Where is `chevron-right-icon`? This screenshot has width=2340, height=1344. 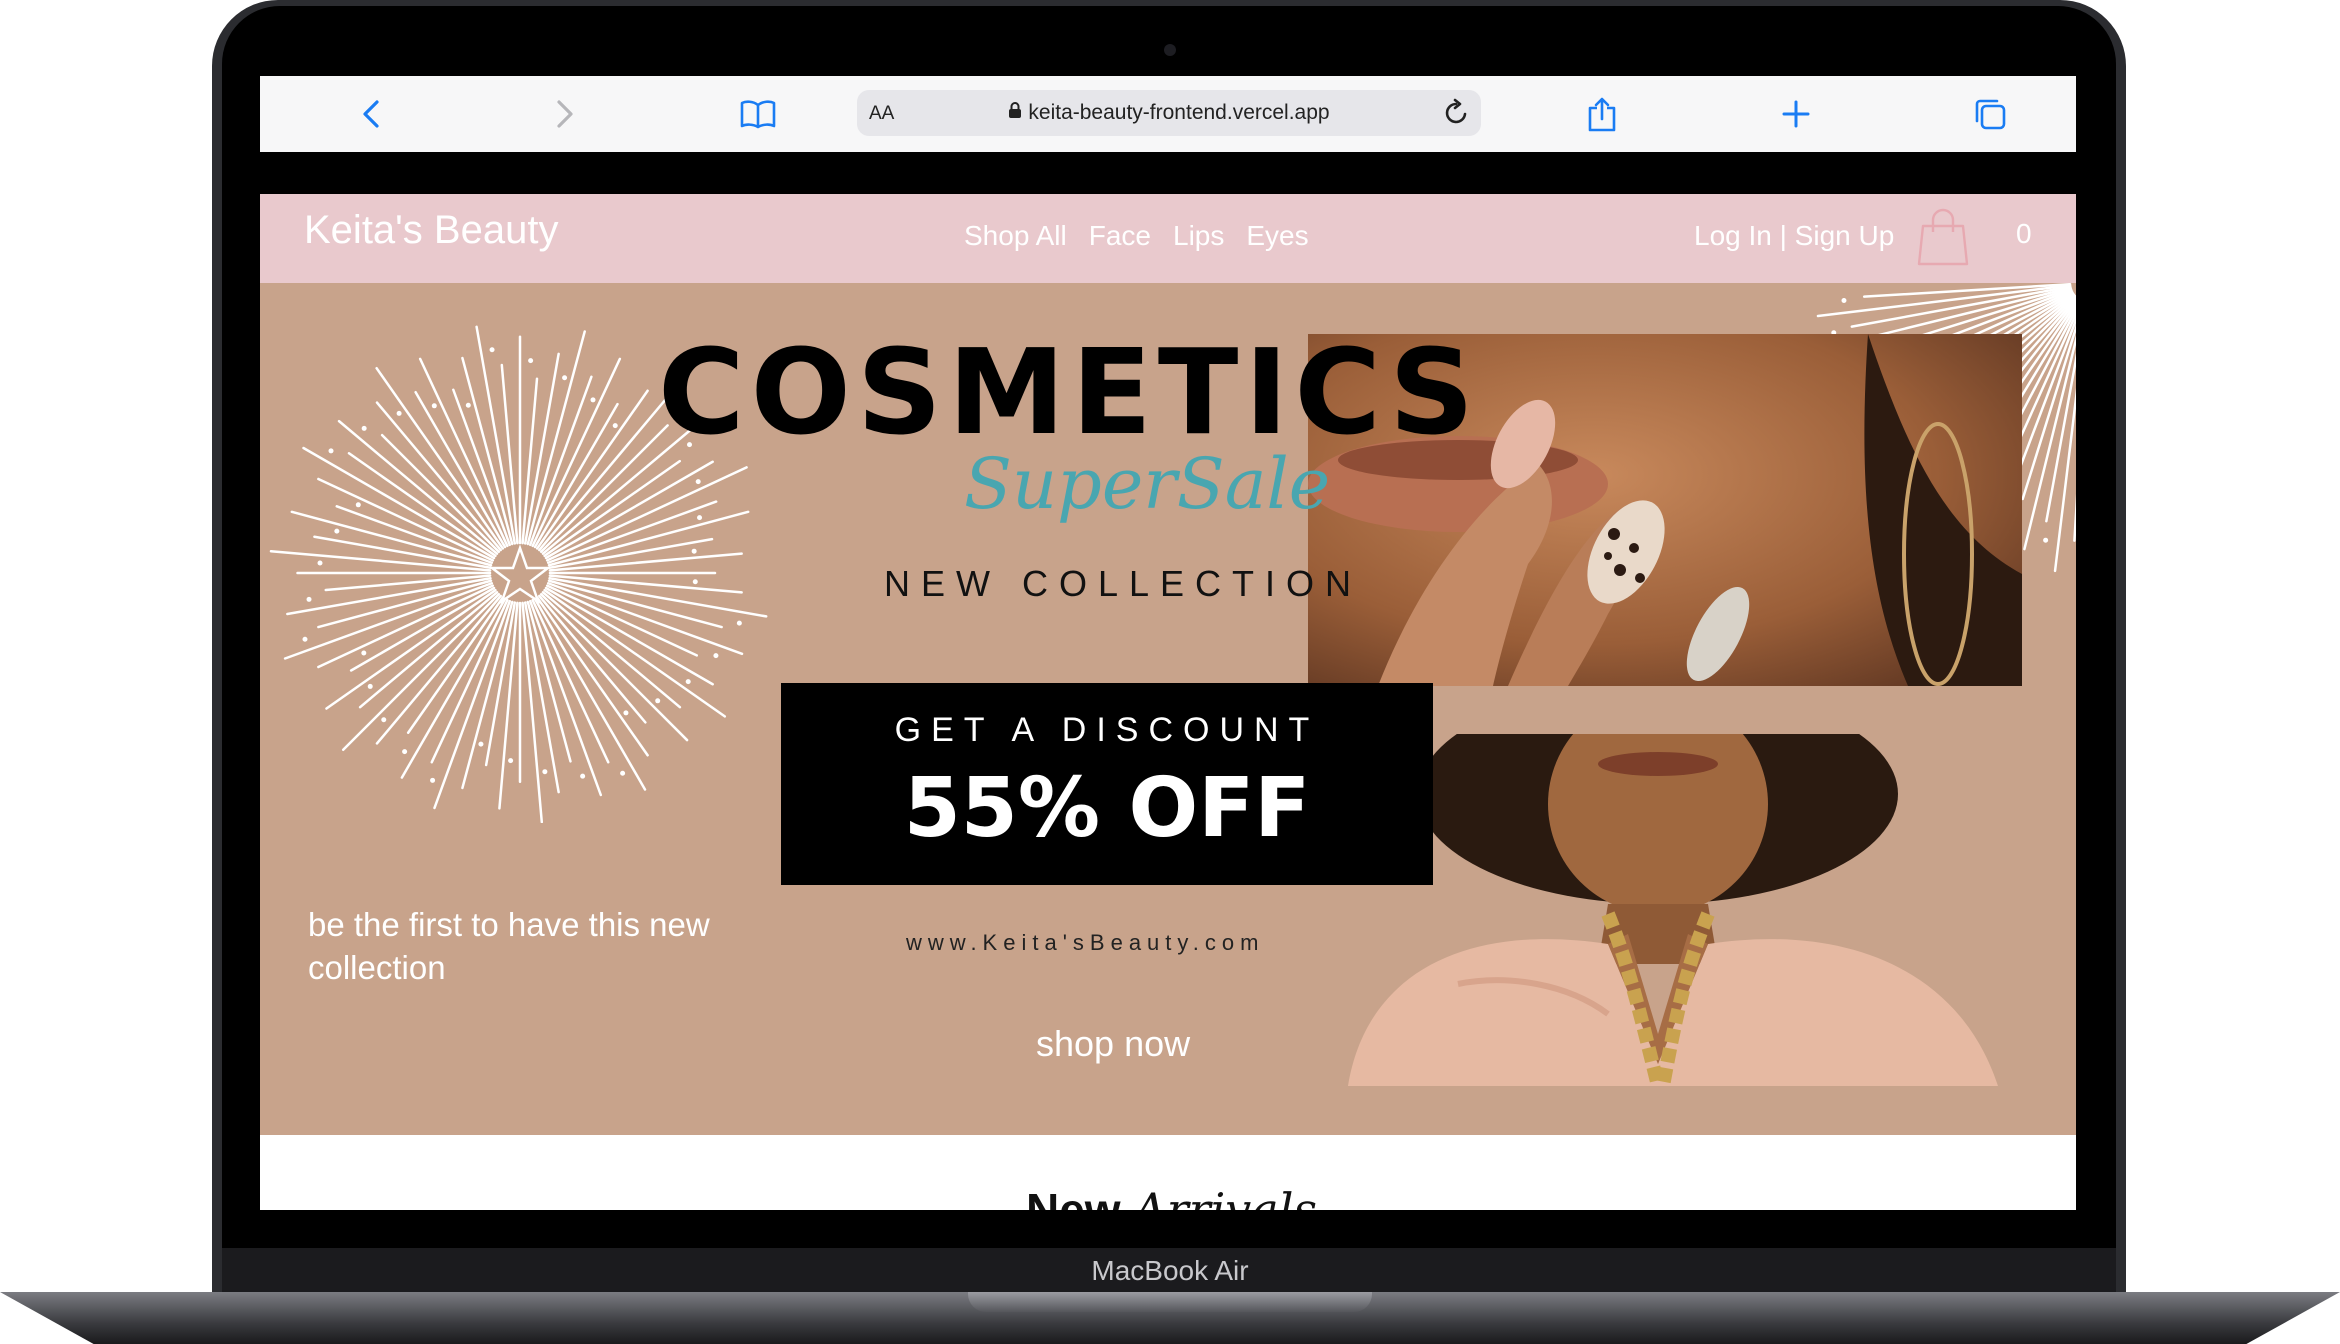 chevron-right-icon is located at coordinates (564, 114).